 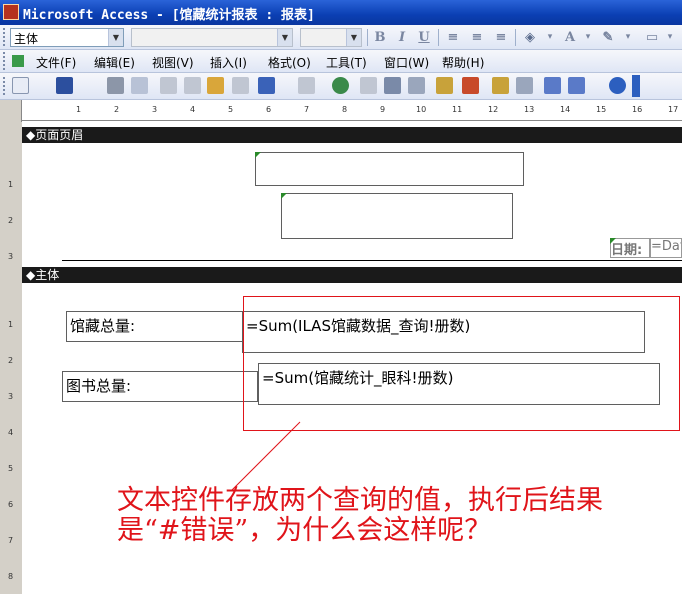 I want to click on ruler-tick: 9, so click(x=383, y=109).